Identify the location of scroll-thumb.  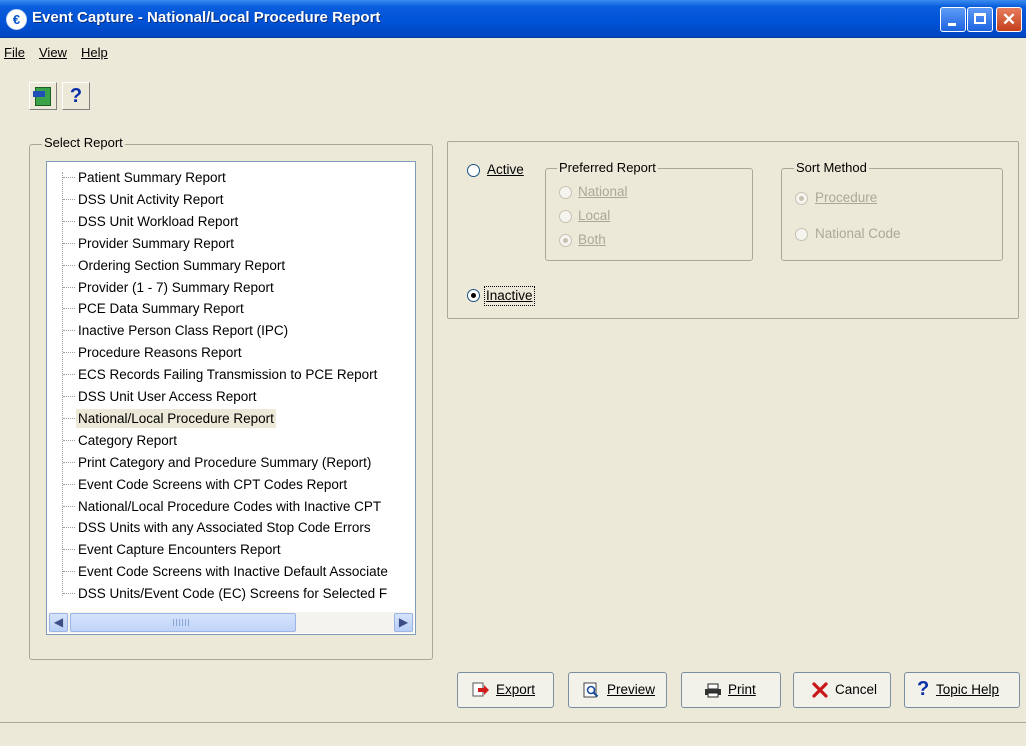
(183, 622).